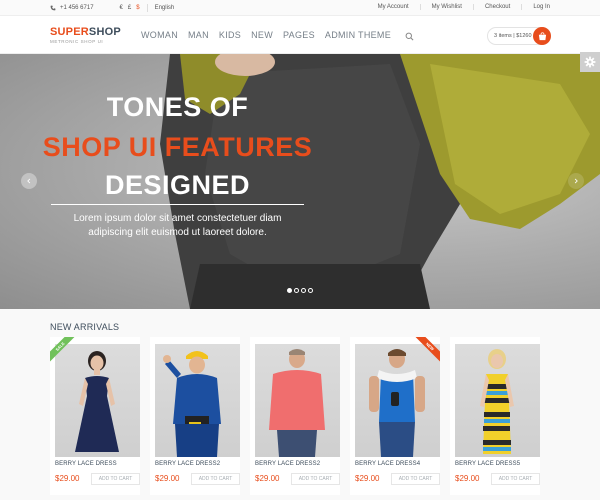  Describe the element at coordinates (358, 35) in the screenshot. I see `nav-admin-theme: ADMIN THEME` at that location.